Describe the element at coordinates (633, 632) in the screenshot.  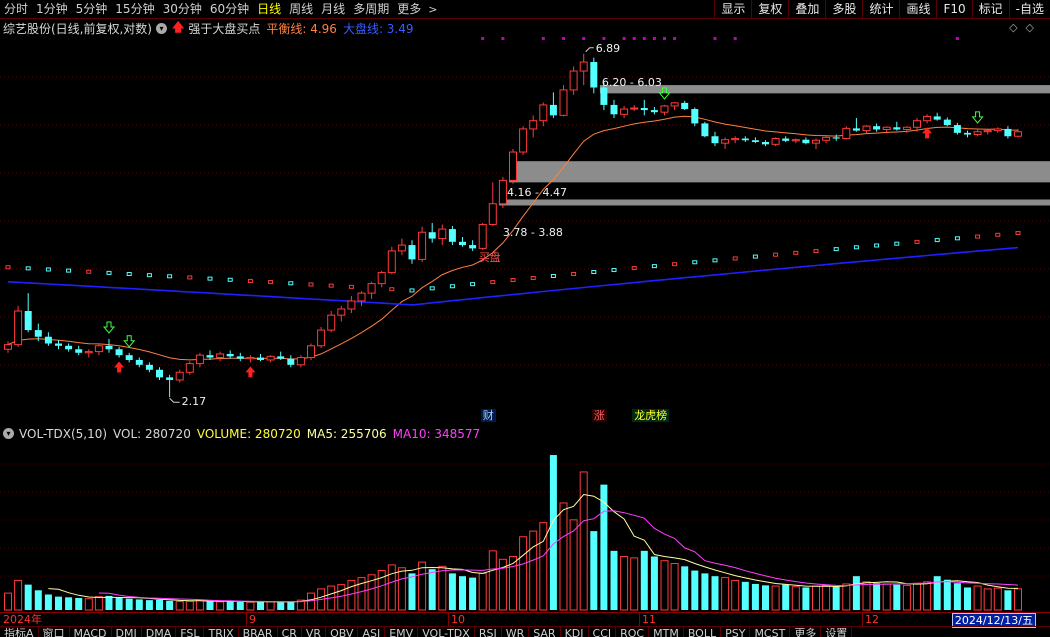
I see `indicator-tab: ROC` at that location.